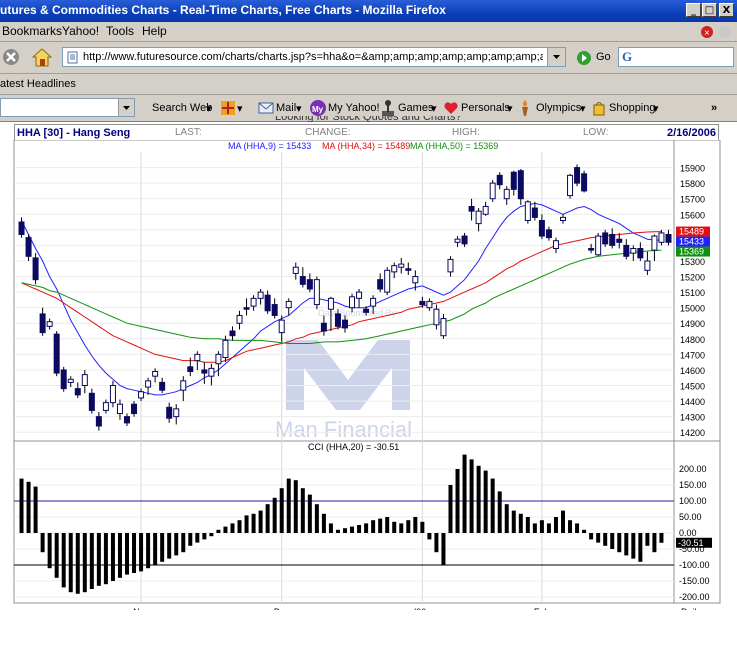  Describe the element at coordinates (726, 10) in the screenshot. I see `close-window-button: X` at that location.